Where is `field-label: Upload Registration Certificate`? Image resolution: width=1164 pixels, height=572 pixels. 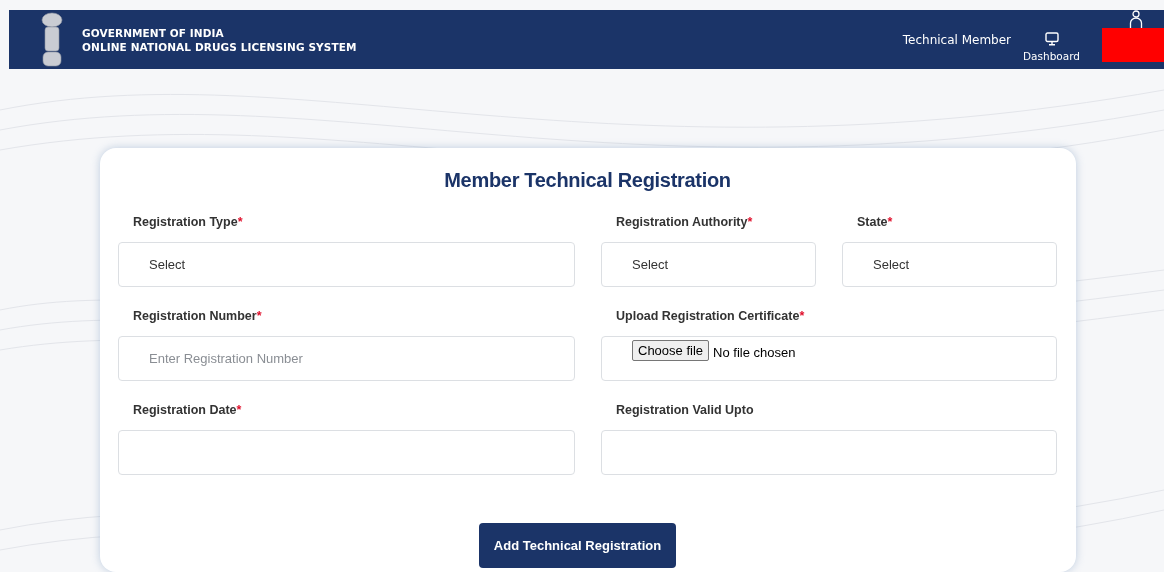
field-label: Upload Registration Certificate is located at coordinates (708, 317).